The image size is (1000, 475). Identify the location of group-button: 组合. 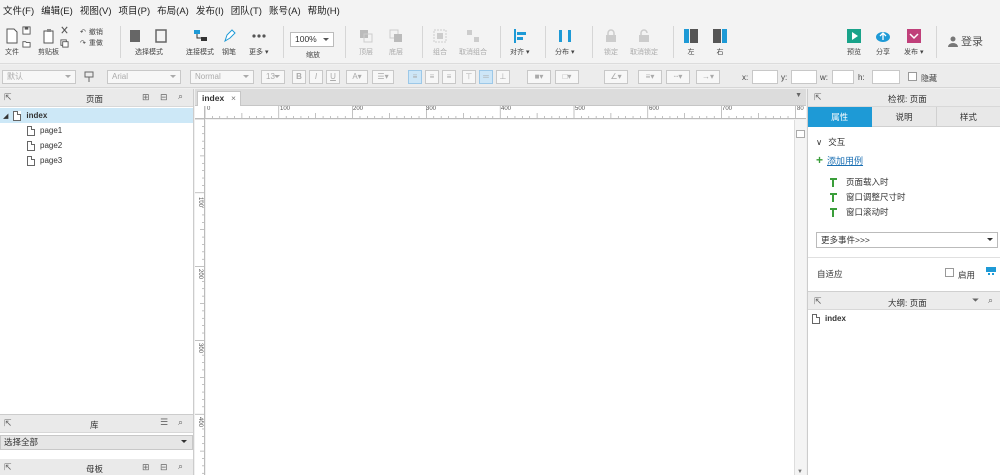
(440, 42).